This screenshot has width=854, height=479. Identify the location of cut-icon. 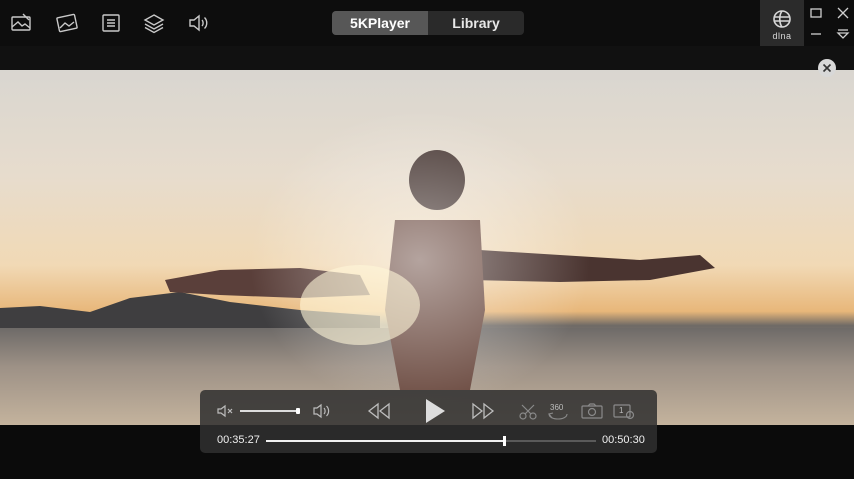
(528, 412).